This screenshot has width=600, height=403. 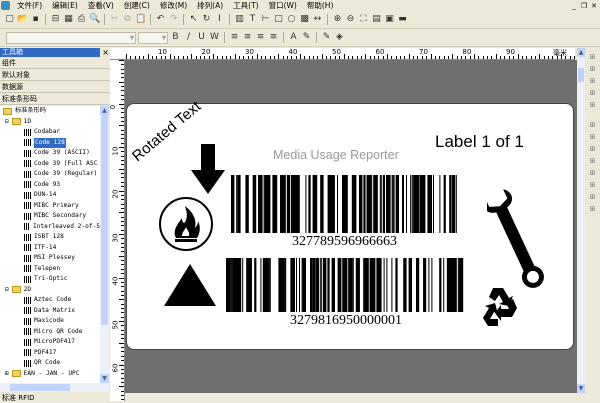 I want to click on tree-item: Micro QR Code, so click(x=50, y=332).